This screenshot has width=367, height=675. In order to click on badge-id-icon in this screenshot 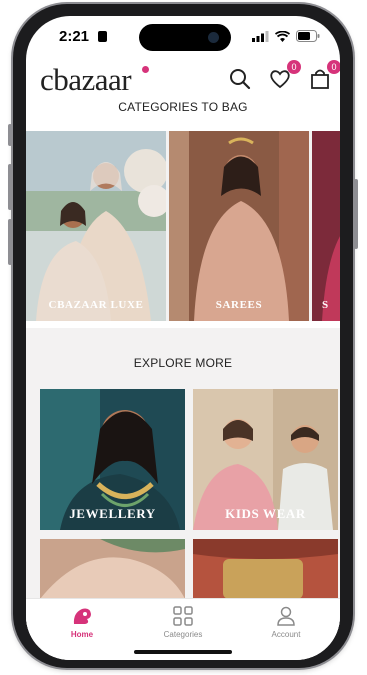, I will do `click(102, 36)`.